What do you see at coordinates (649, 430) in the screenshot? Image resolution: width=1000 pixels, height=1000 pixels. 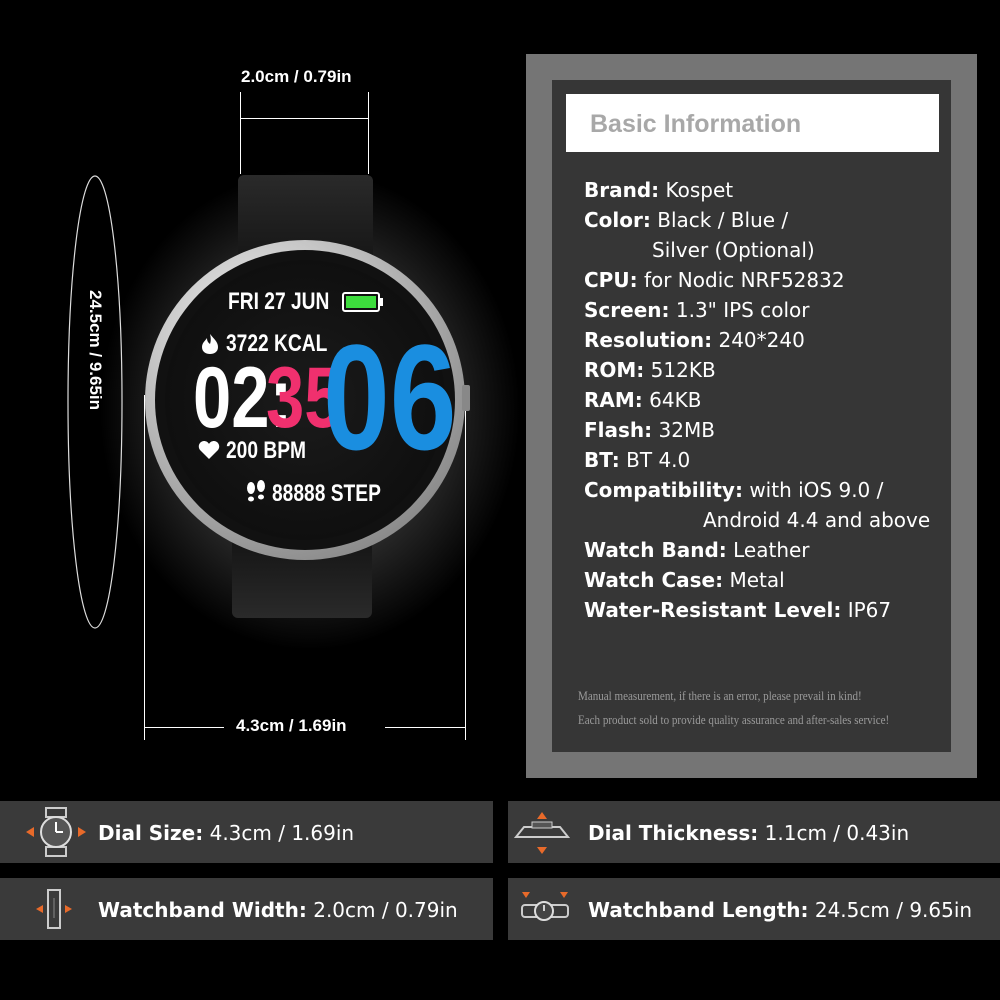 I see `spec-row: Flash: 32MB` at bounding box center [649, 430].